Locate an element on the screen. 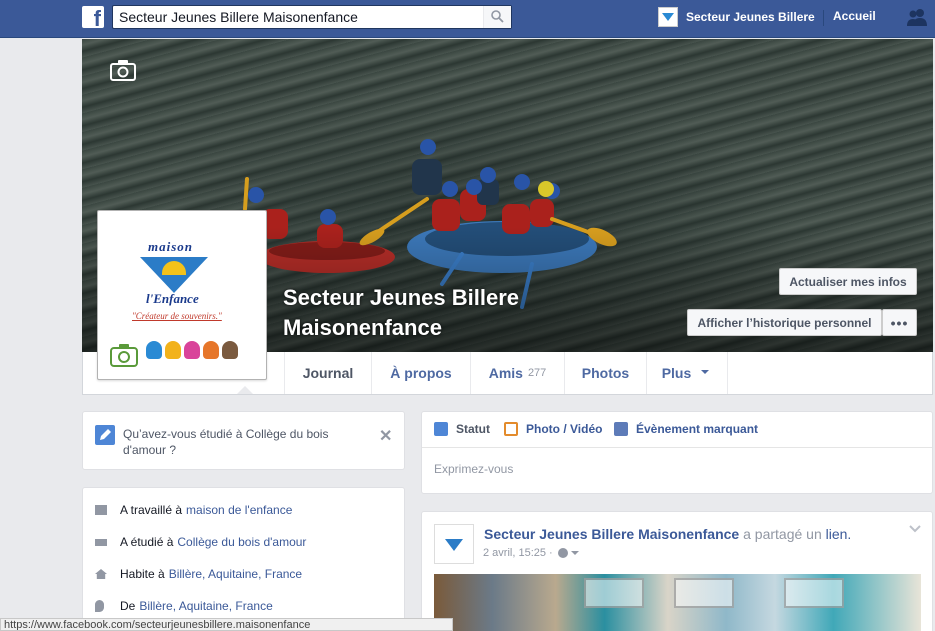 The width and height of the screenshot is (935, 631). post-timestamp: 2 avril, 15:25 · is located at coordinates (518, 553).